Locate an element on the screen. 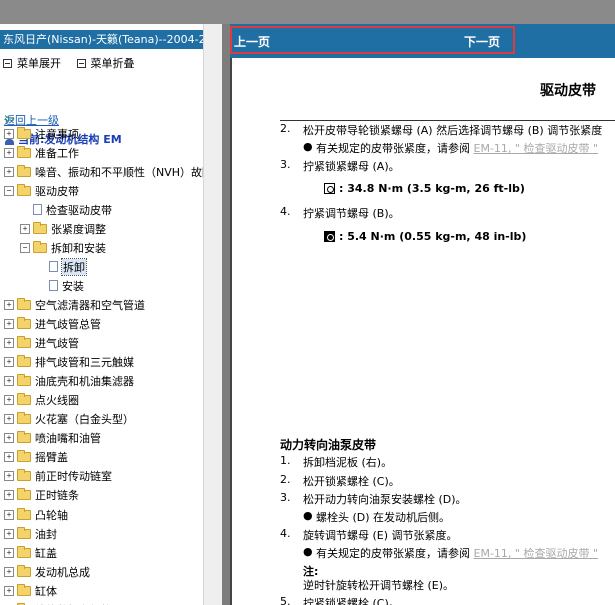  tree-item: + 张紧度调整 is located at coordinates (63, 228).